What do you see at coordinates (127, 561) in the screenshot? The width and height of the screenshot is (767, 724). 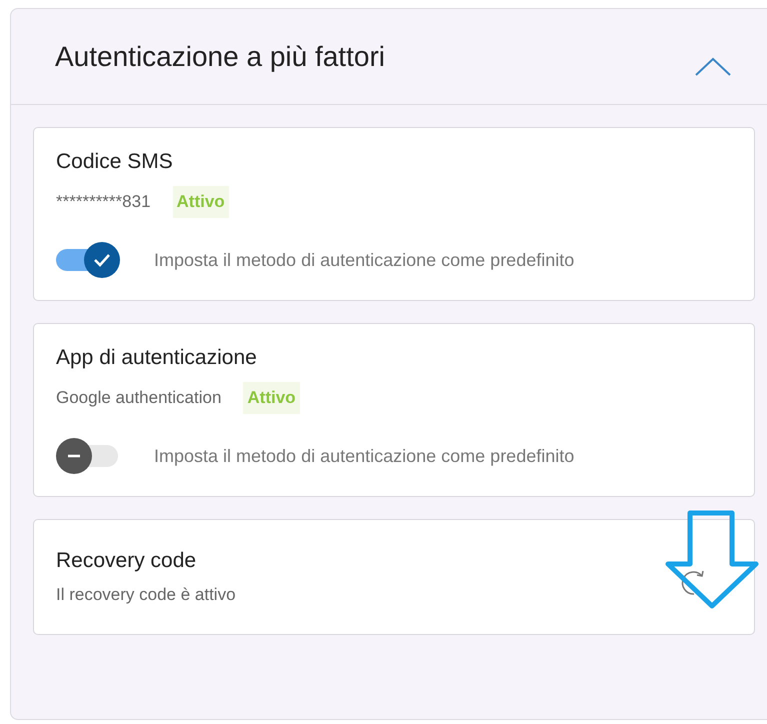 I see `method-title: Recovery code` at bounding box center [127, 561].